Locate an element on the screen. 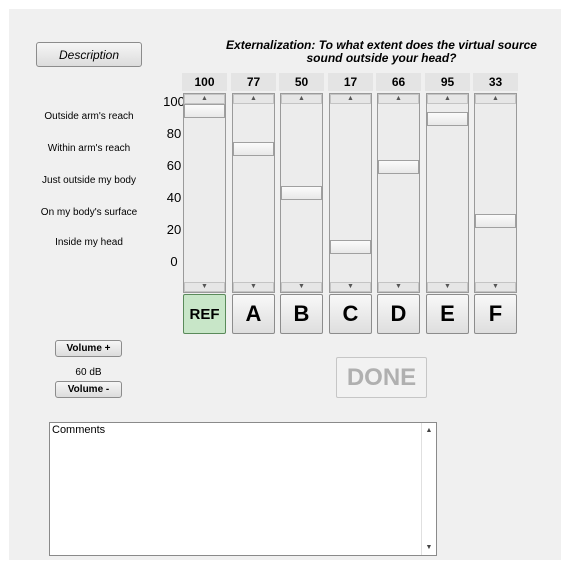 The width and height of the screenshot is (571, 561). volume-up-button: Volume + is located at coordinates (88, 348).